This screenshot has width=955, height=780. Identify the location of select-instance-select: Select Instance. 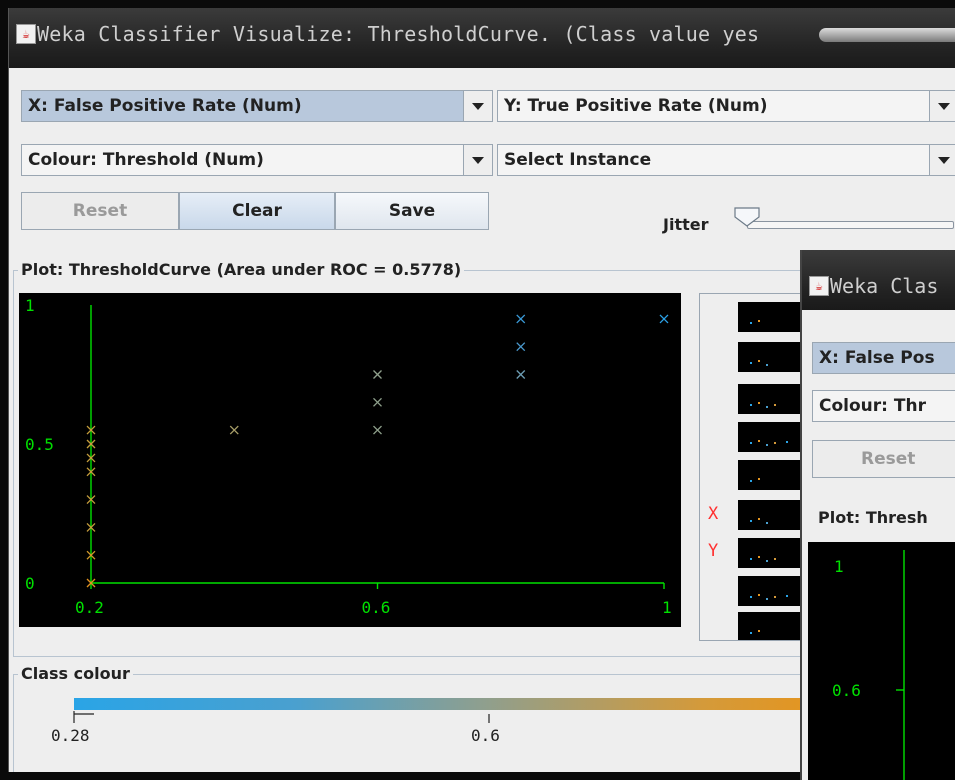
(726, 160).